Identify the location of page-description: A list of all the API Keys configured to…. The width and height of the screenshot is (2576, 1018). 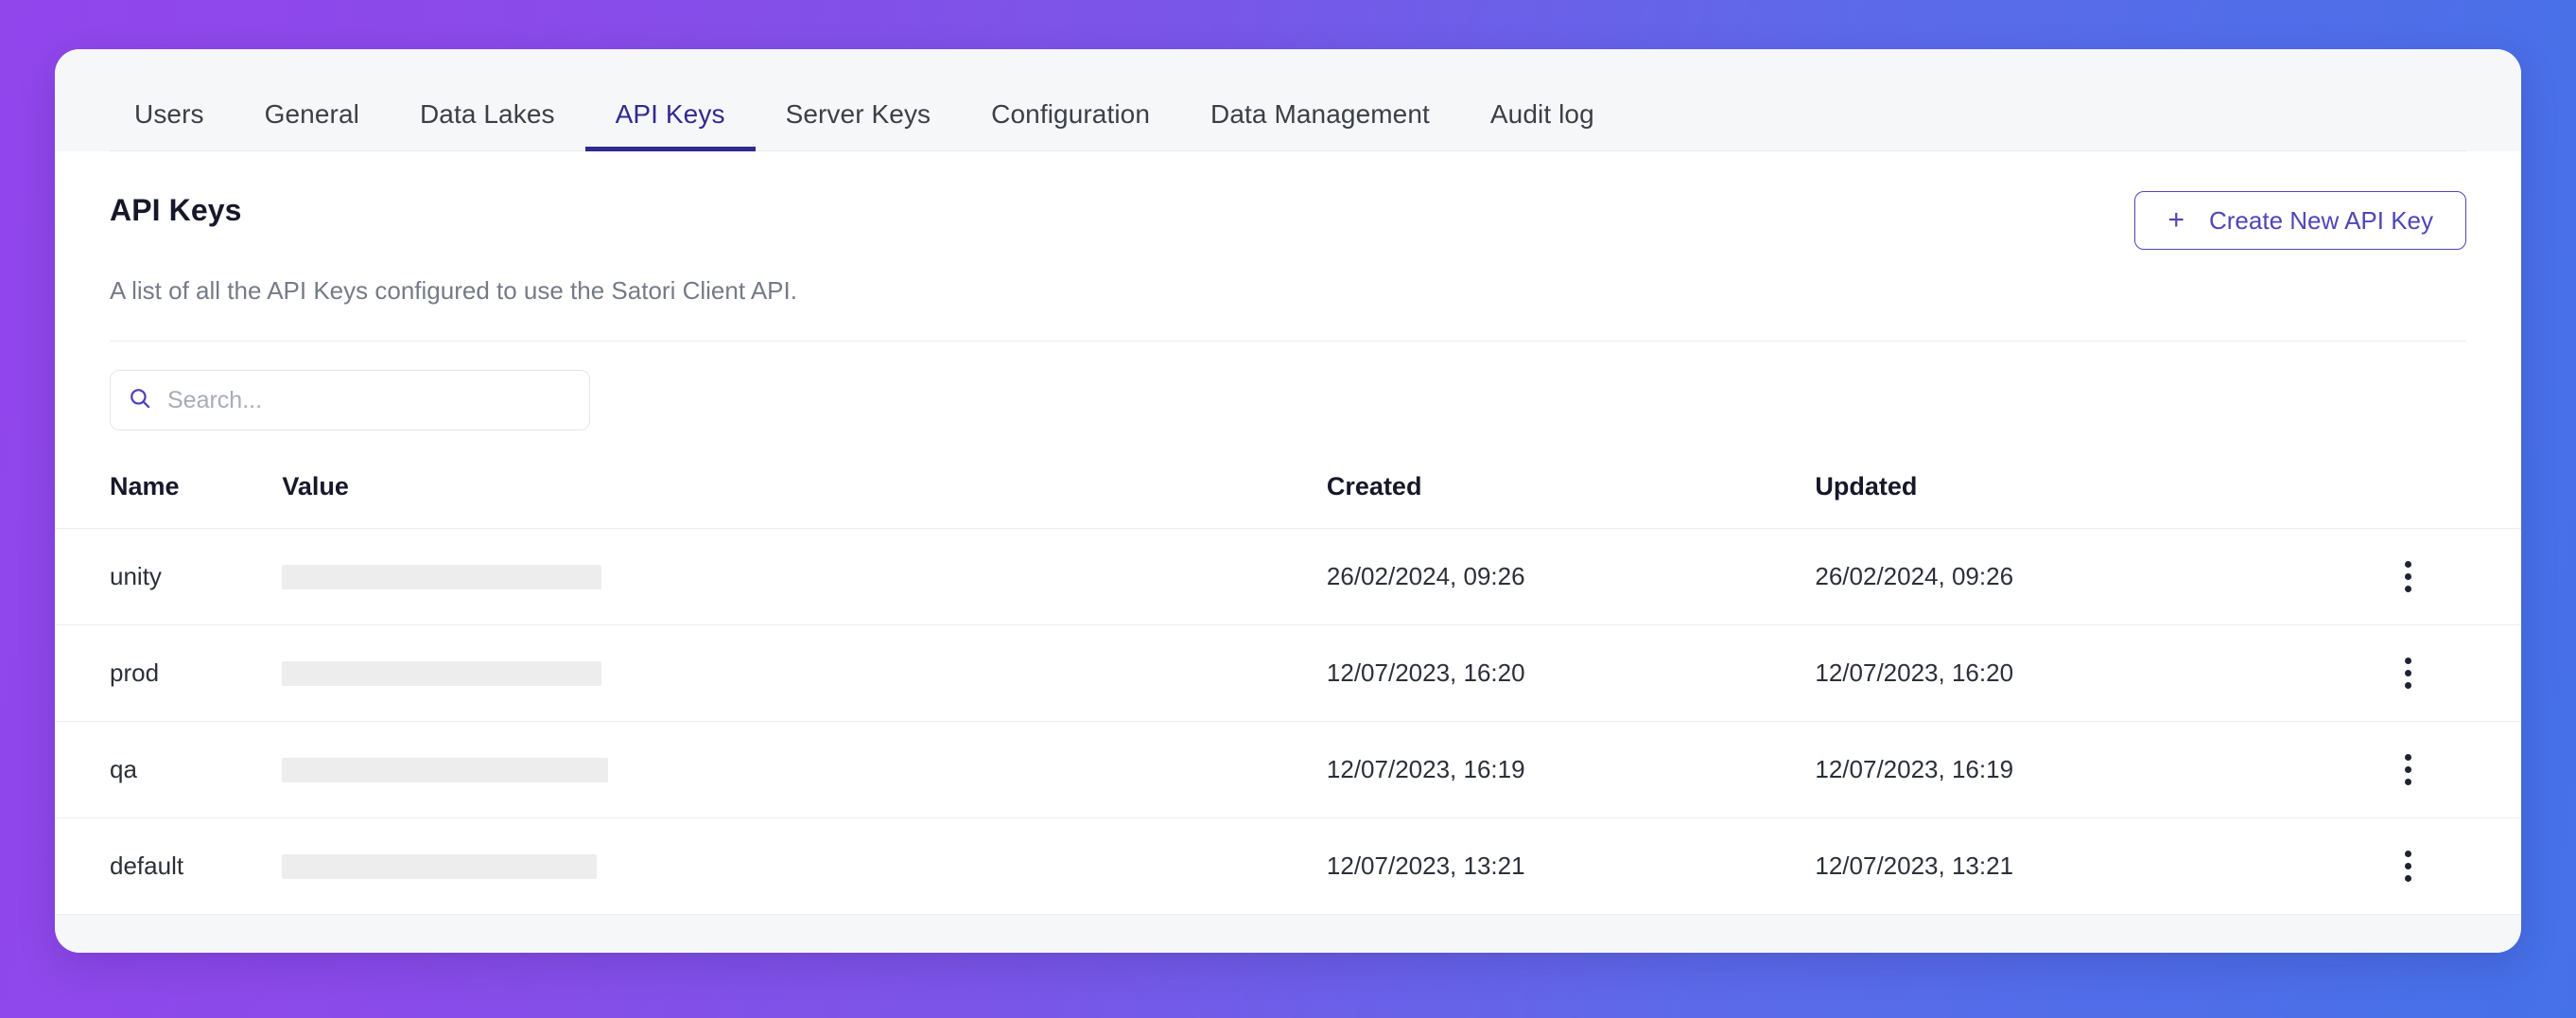
(453, 290).